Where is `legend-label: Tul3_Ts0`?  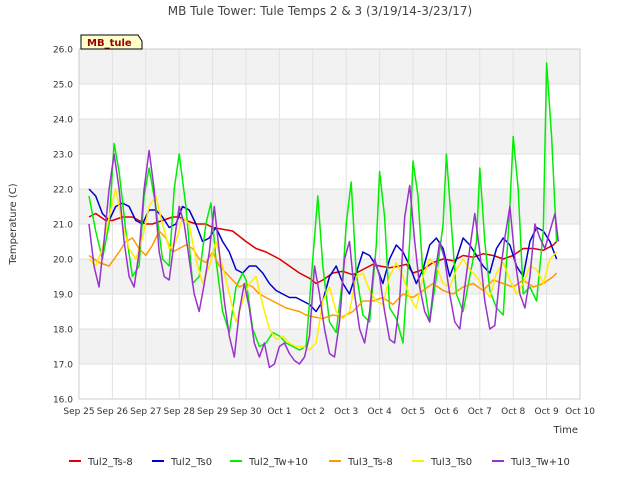 legend-label: Tul3_Ts0 is located at coordinates (451, 462).